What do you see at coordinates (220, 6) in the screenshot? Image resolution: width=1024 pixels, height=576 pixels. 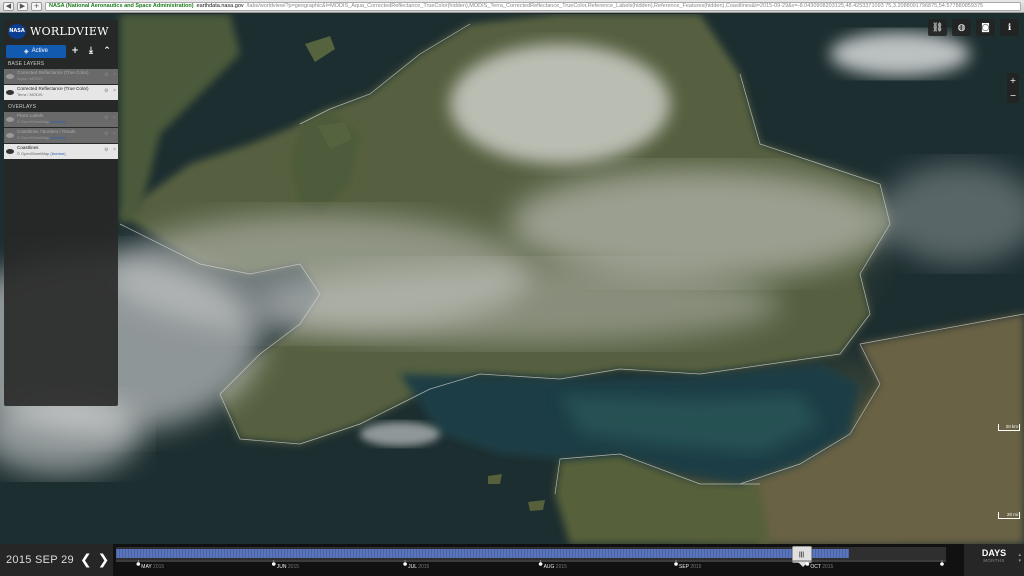 I see `url-host: earthdata.nasa.gov` at bounding box center [220, 6].